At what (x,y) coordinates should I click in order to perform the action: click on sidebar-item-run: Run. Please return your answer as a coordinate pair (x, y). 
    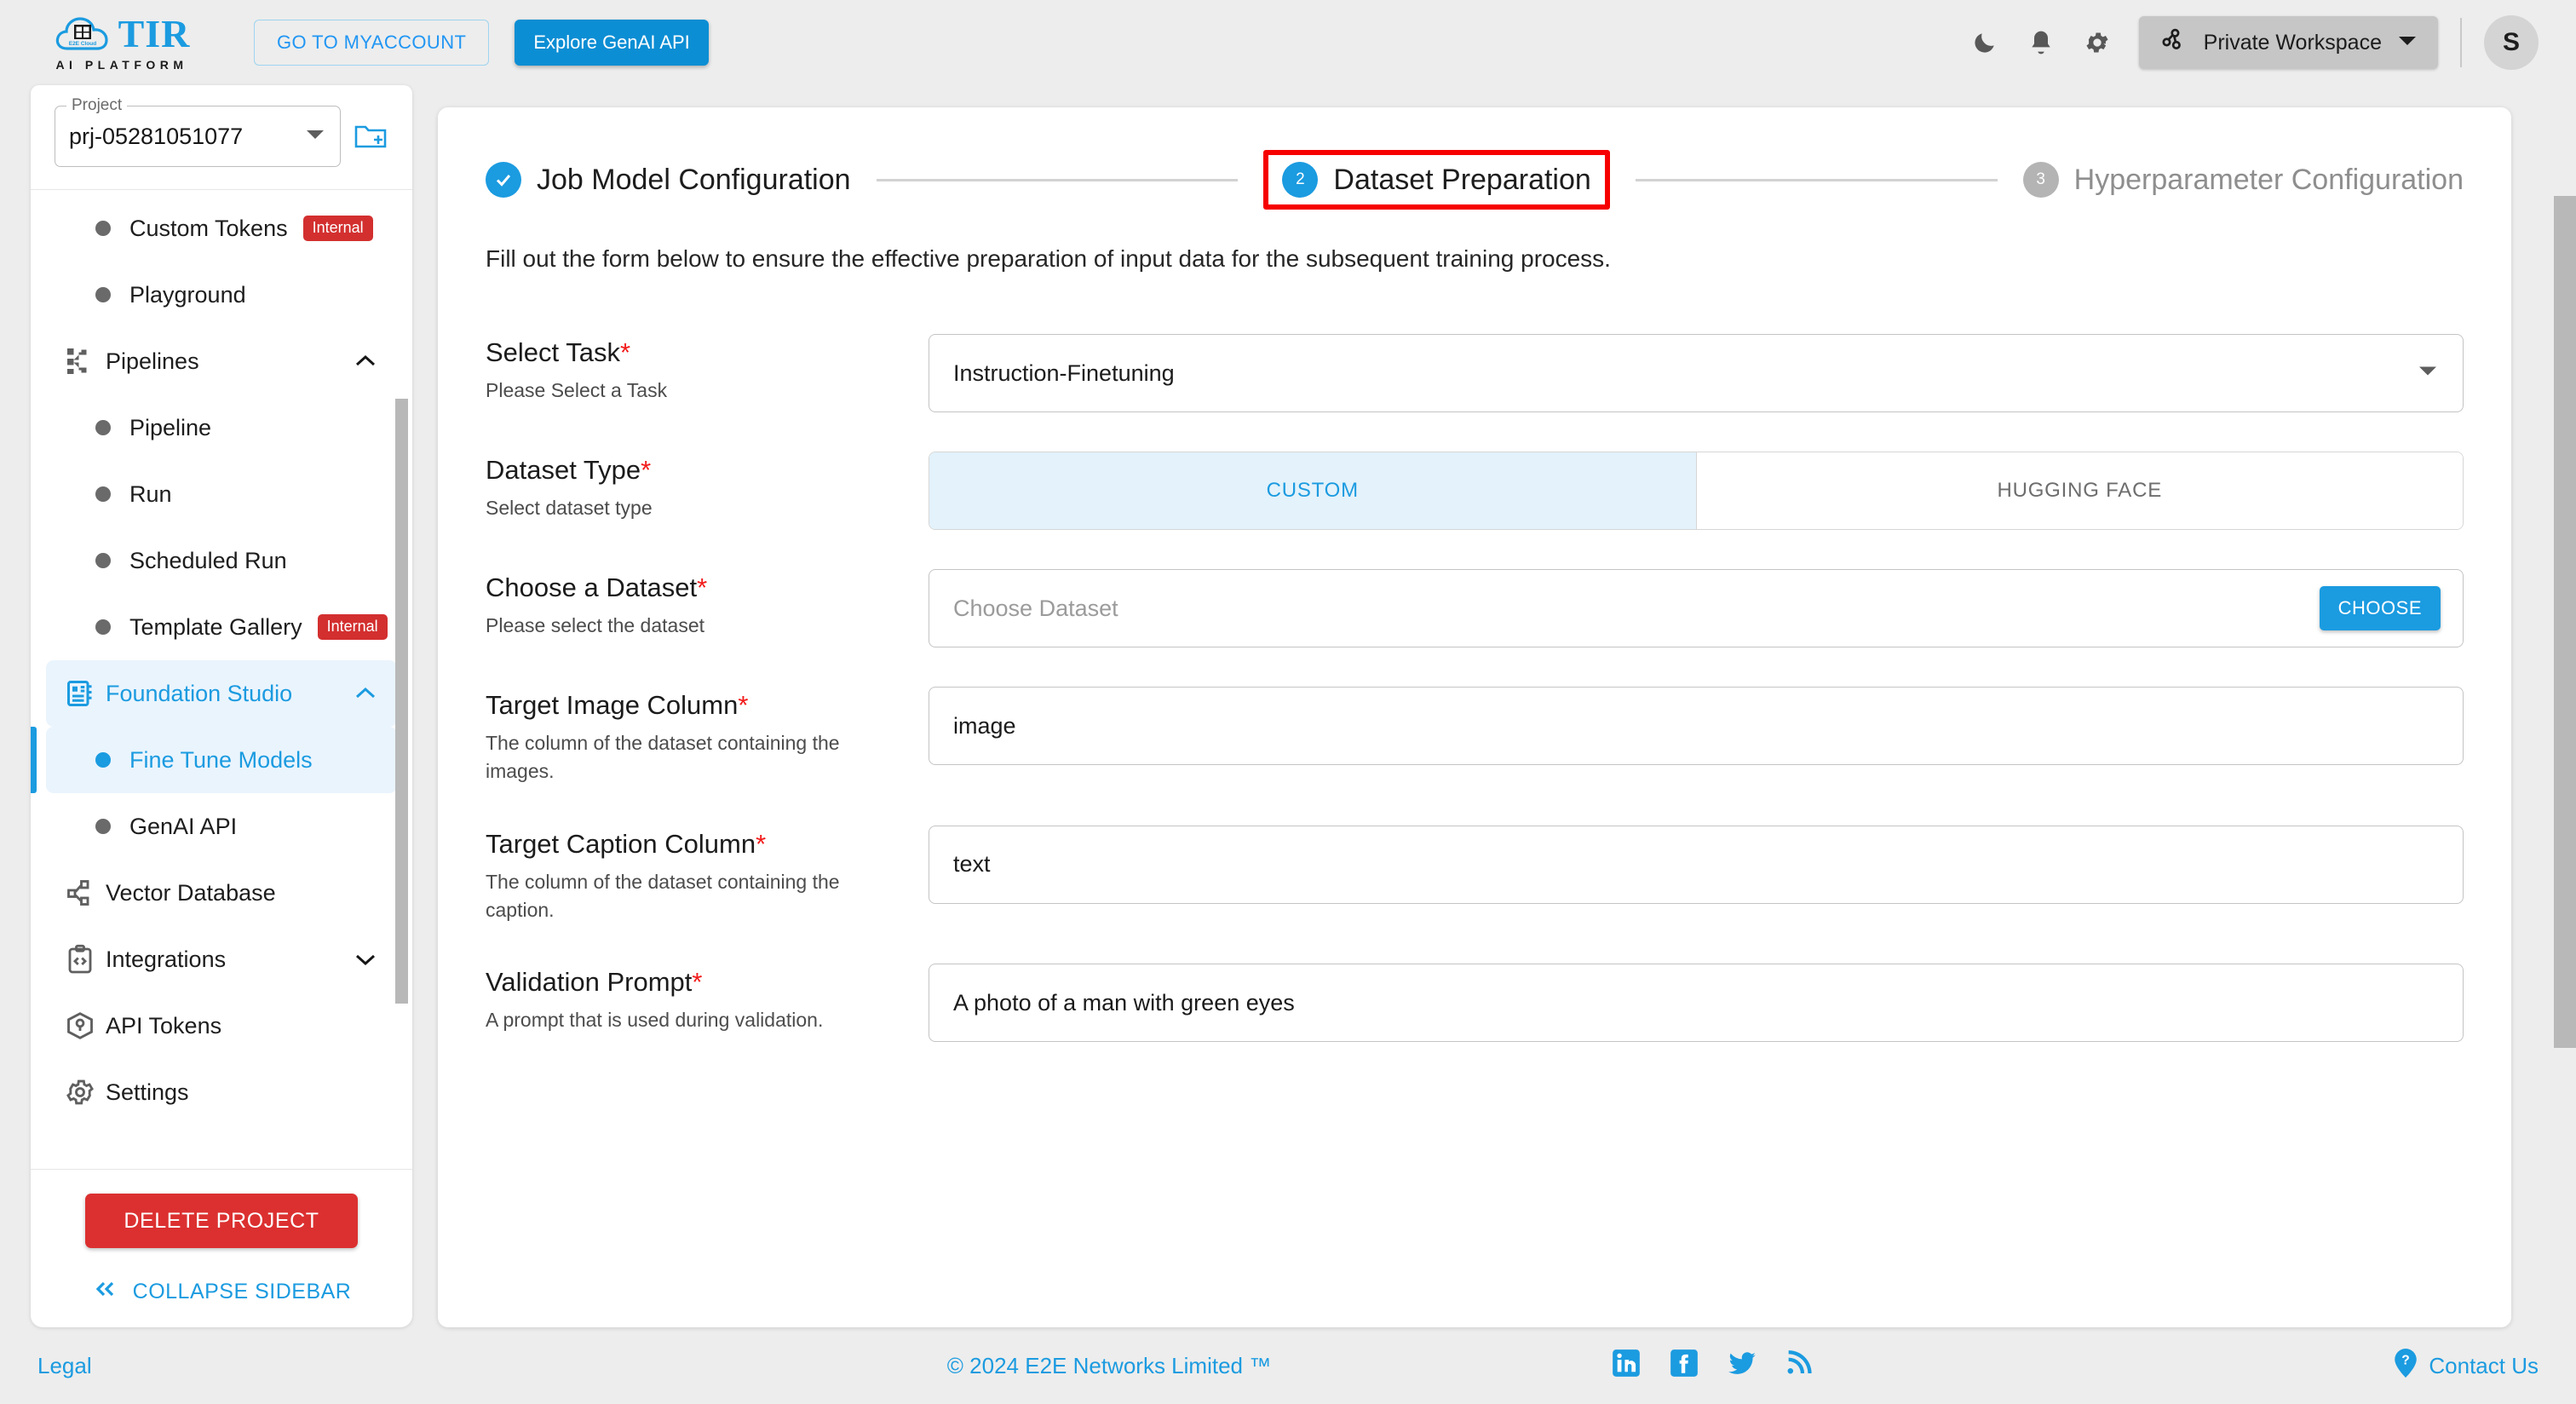
    Looking at the image, I should click on (222, 494).